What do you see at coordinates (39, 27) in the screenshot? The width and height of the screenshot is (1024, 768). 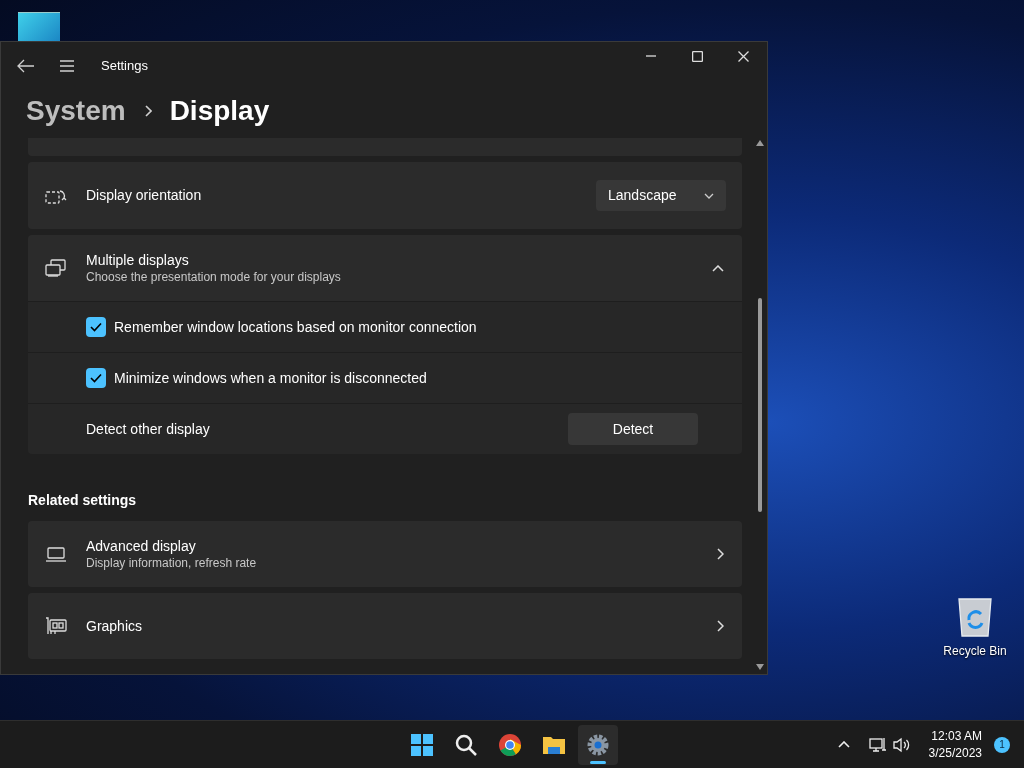 I see `desktop-icon-tile` at bounding box center [39, 27].